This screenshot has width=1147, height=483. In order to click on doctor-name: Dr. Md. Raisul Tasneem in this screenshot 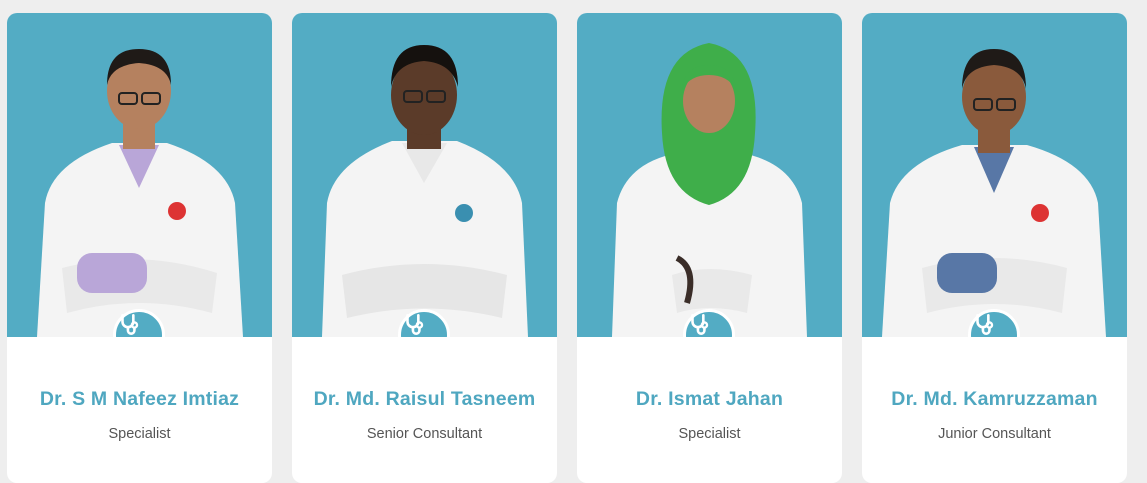, I will do `click(424, 399)`.